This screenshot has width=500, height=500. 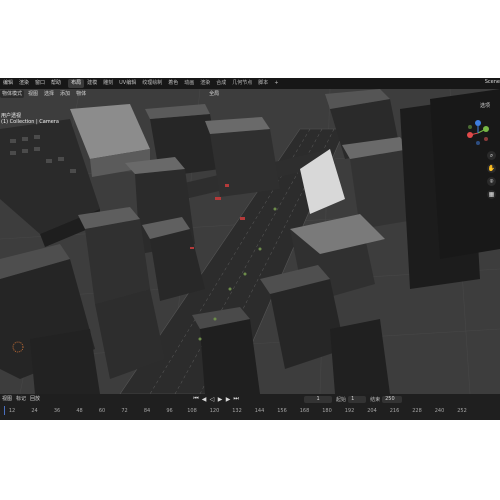 I want to click on tab-geometry-nodes: 几何节点, so click(x=242, y=83).